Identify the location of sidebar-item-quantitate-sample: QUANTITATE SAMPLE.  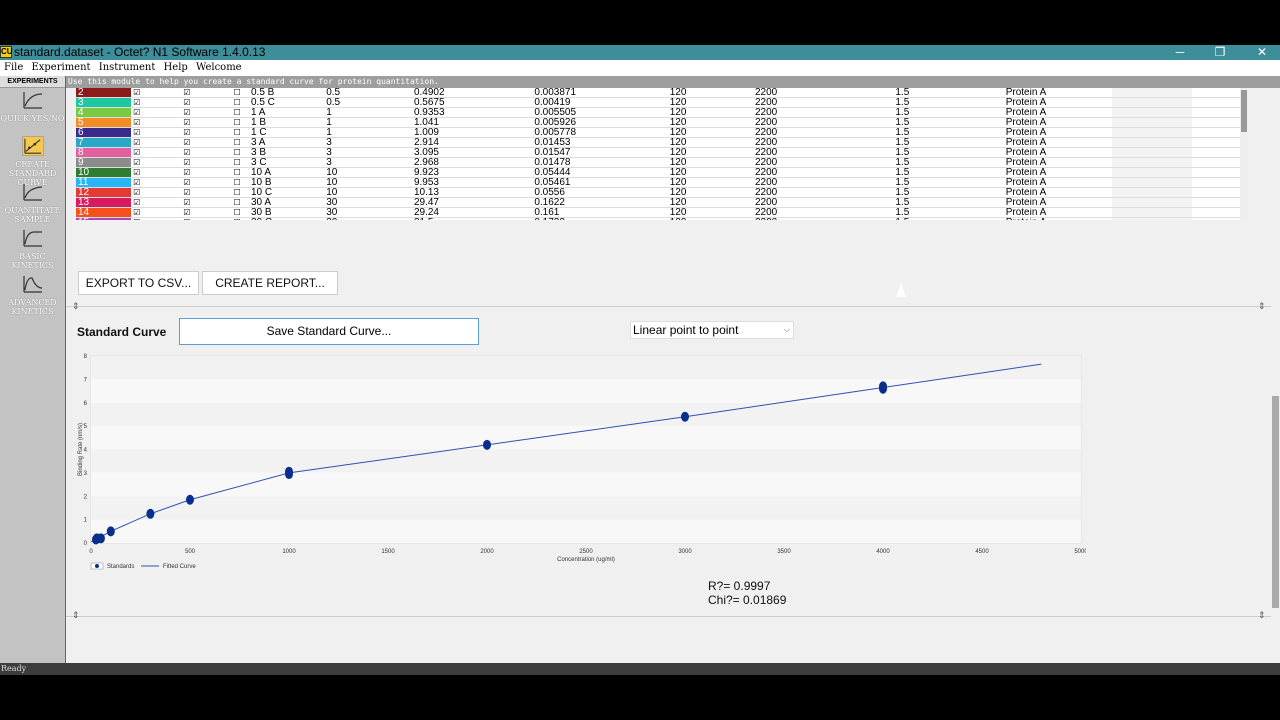
(32, 203).